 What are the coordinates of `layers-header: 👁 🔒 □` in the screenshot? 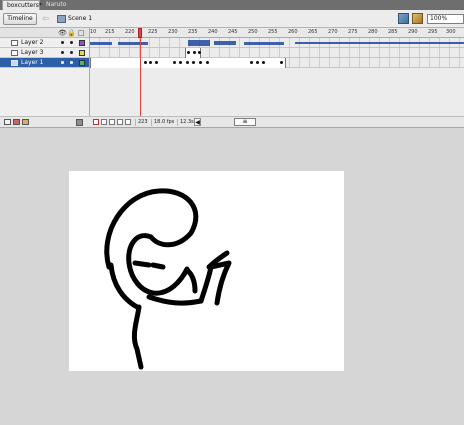 It's located at (44, 33).